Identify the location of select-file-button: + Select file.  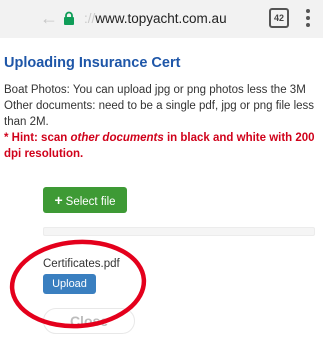
(85, 200).